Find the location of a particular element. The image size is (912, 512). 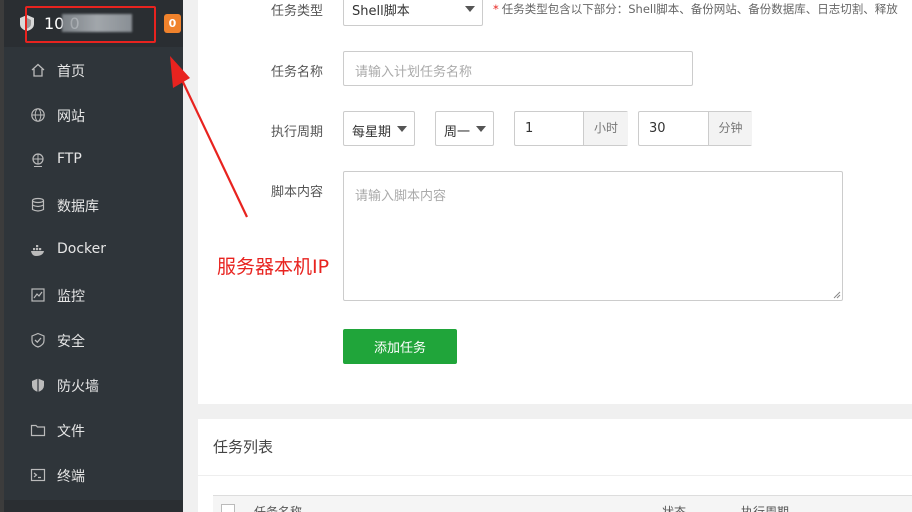

column-header: 任务名称 is located at coordinates (278, 507).